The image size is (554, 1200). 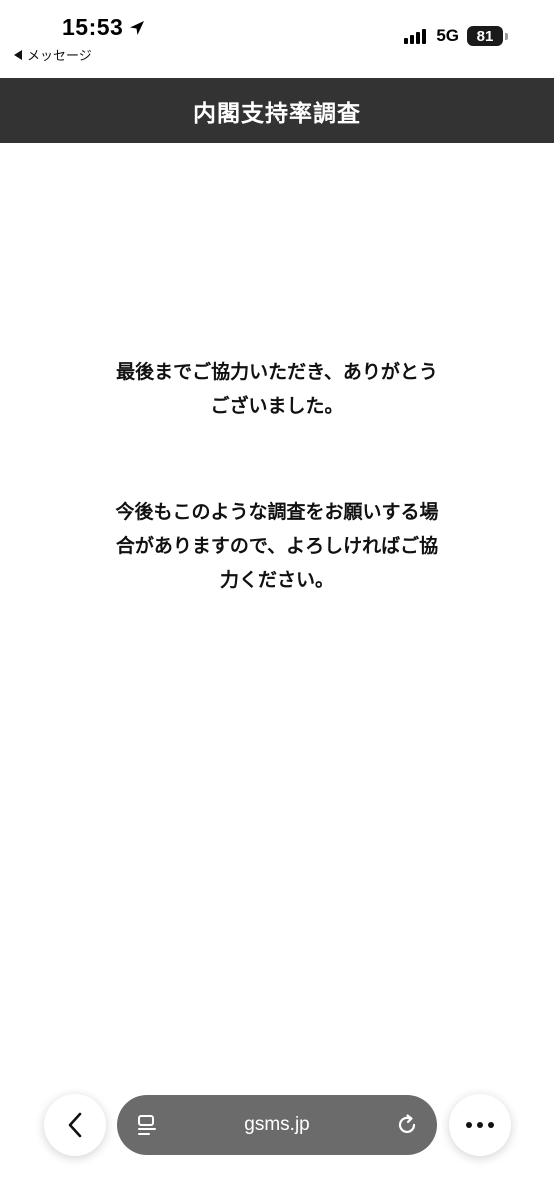 I want to click on location-arrow-icon, so click(x=137, y=27).